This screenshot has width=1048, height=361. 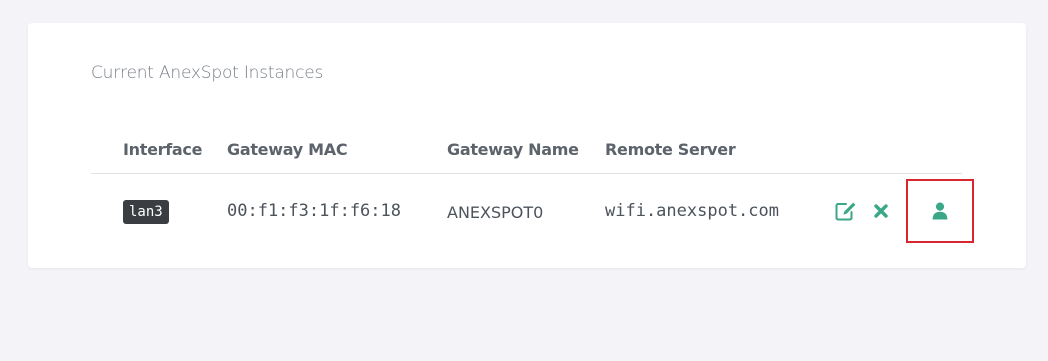 I want to click on gateway-mac-cell: 00:f1:f3:1f:f6:18, so click(x=314, y=211).